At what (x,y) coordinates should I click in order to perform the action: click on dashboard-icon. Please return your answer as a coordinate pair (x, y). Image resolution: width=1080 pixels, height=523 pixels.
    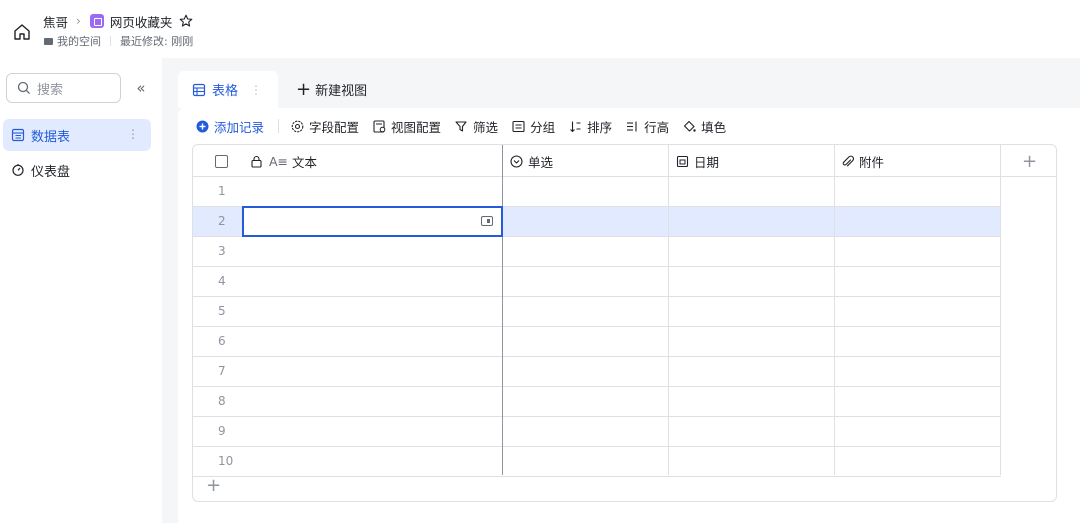
    Looking at the image, I should click on (18, 170).